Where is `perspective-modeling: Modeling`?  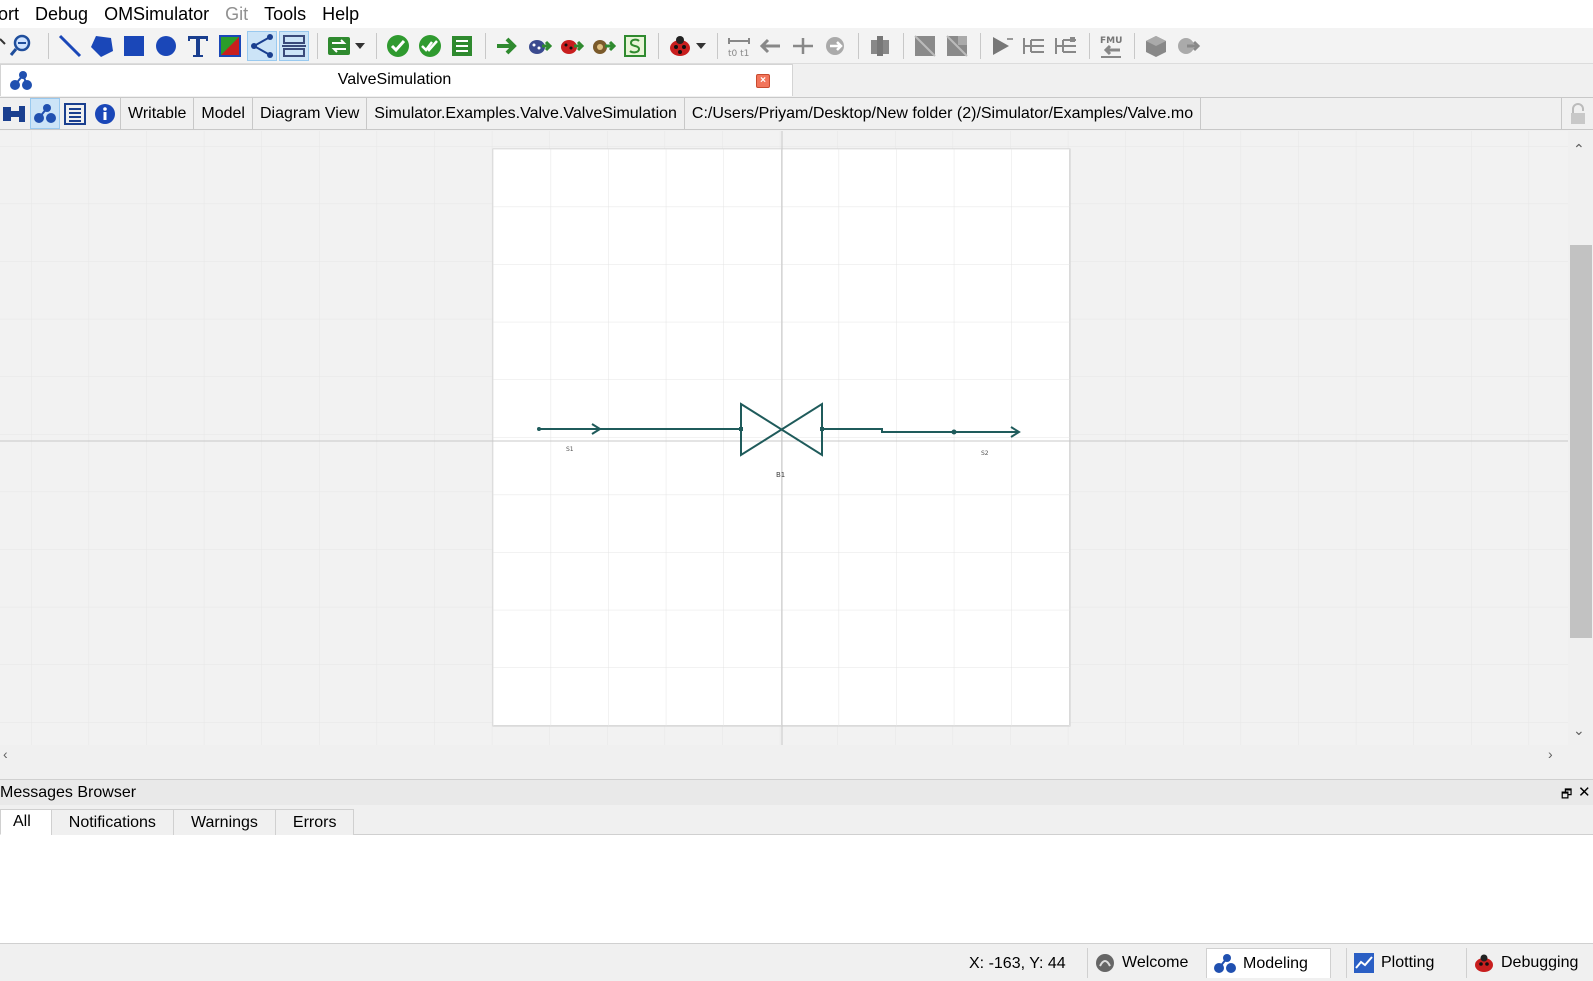 perspective-modeling: Modeling is located at coordinates (1268, 963).